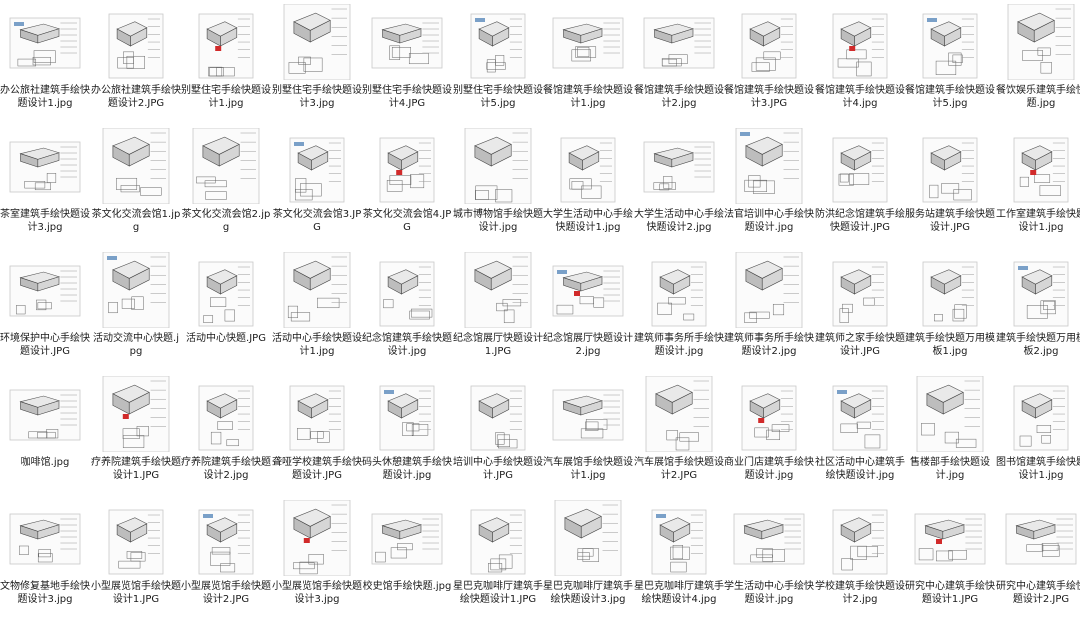  What do you see at coordinates (588, 345) in the screenshot?
I see `file-name-label: 纪念馆展厅快题设计2.jpg` at bounding box center [588, 345].